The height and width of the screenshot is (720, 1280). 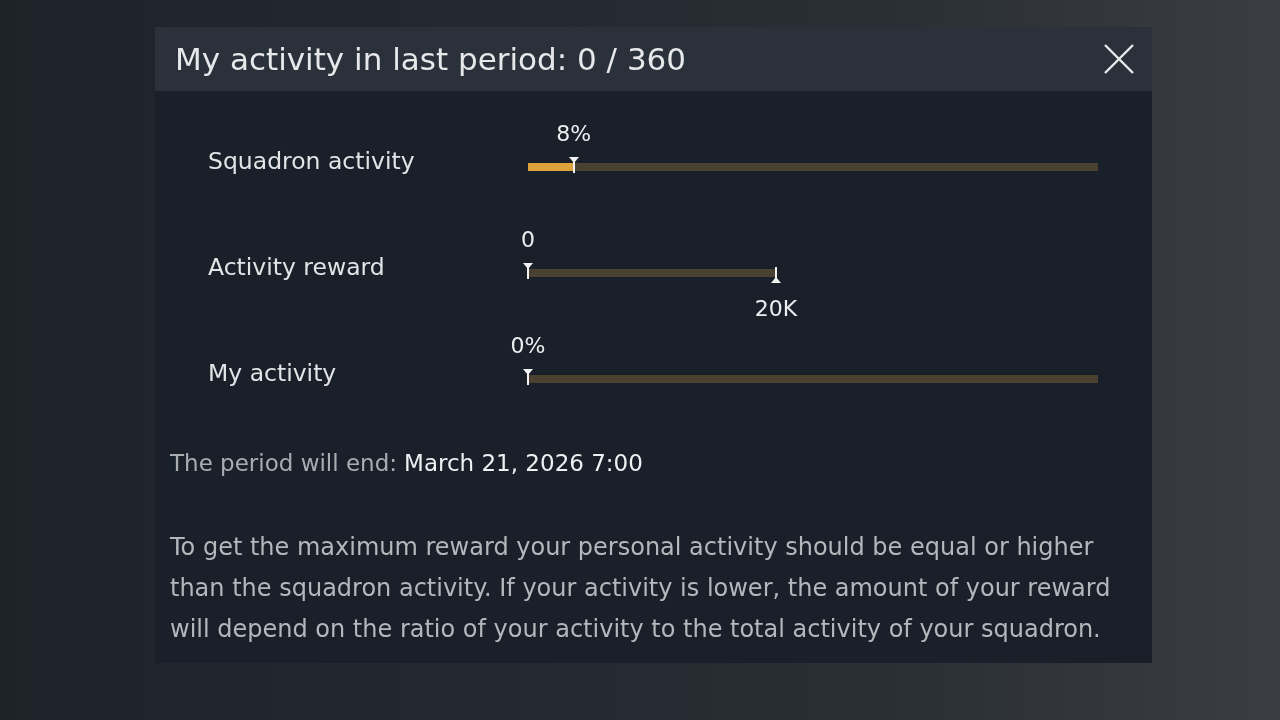 What do you see at coordinates (551, 167) in the screenshot?
I see `progress-fill` at bounding box center [551, 167].